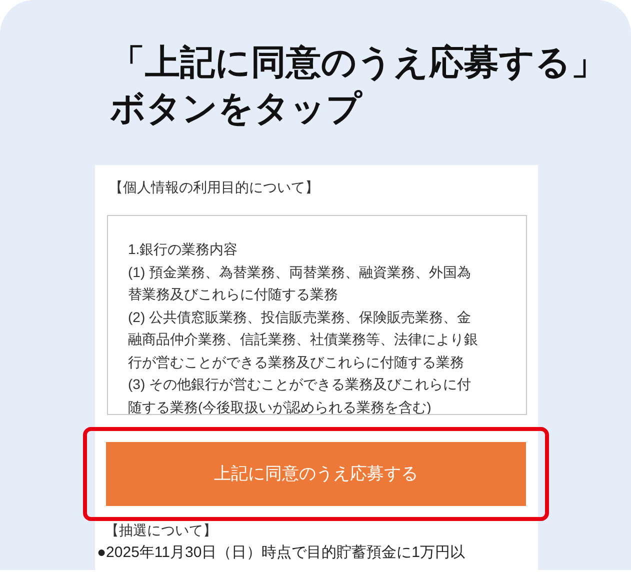 This screenshot has width=631, height=579. Describe the element at coordinates (358, 63) in the screenshot. I see `heading-line: 「上記に同意のうえ応募する」` at that location.